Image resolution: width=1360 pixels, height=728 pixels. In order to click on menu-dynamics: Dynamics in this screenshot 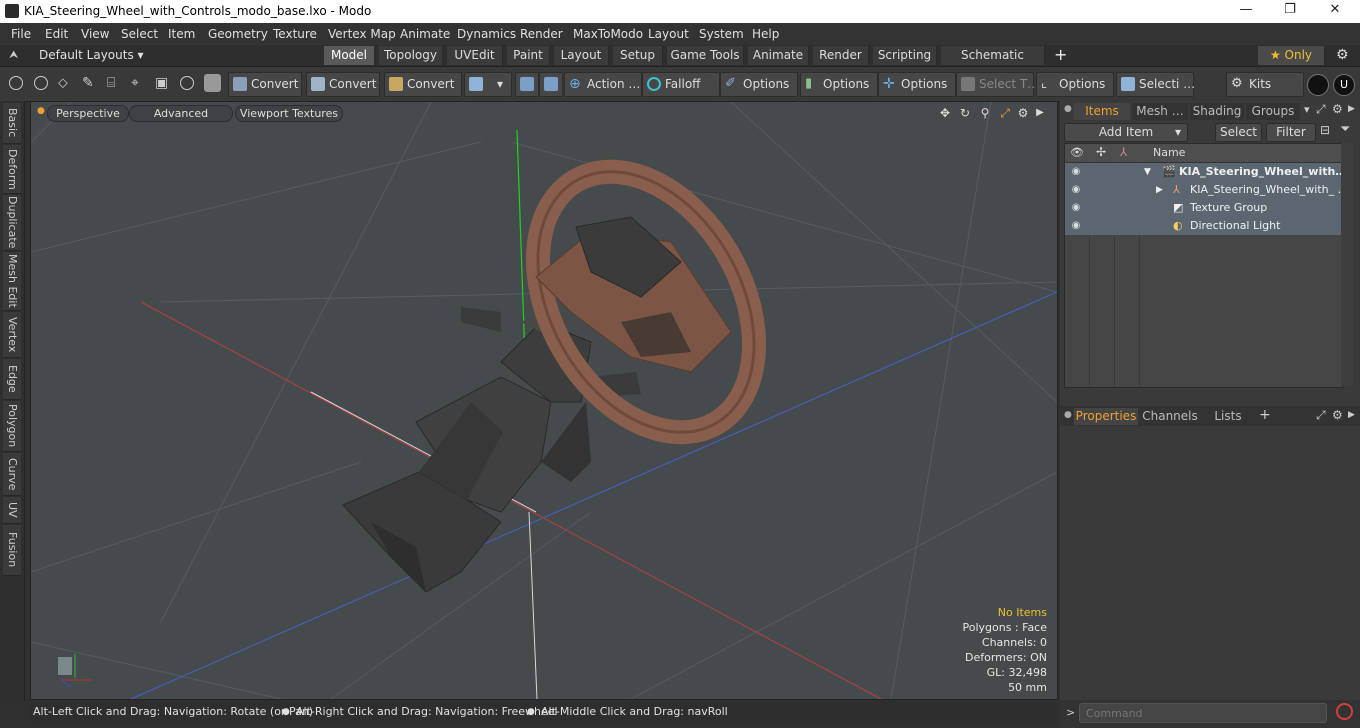, I will do `click(486, 34)`.